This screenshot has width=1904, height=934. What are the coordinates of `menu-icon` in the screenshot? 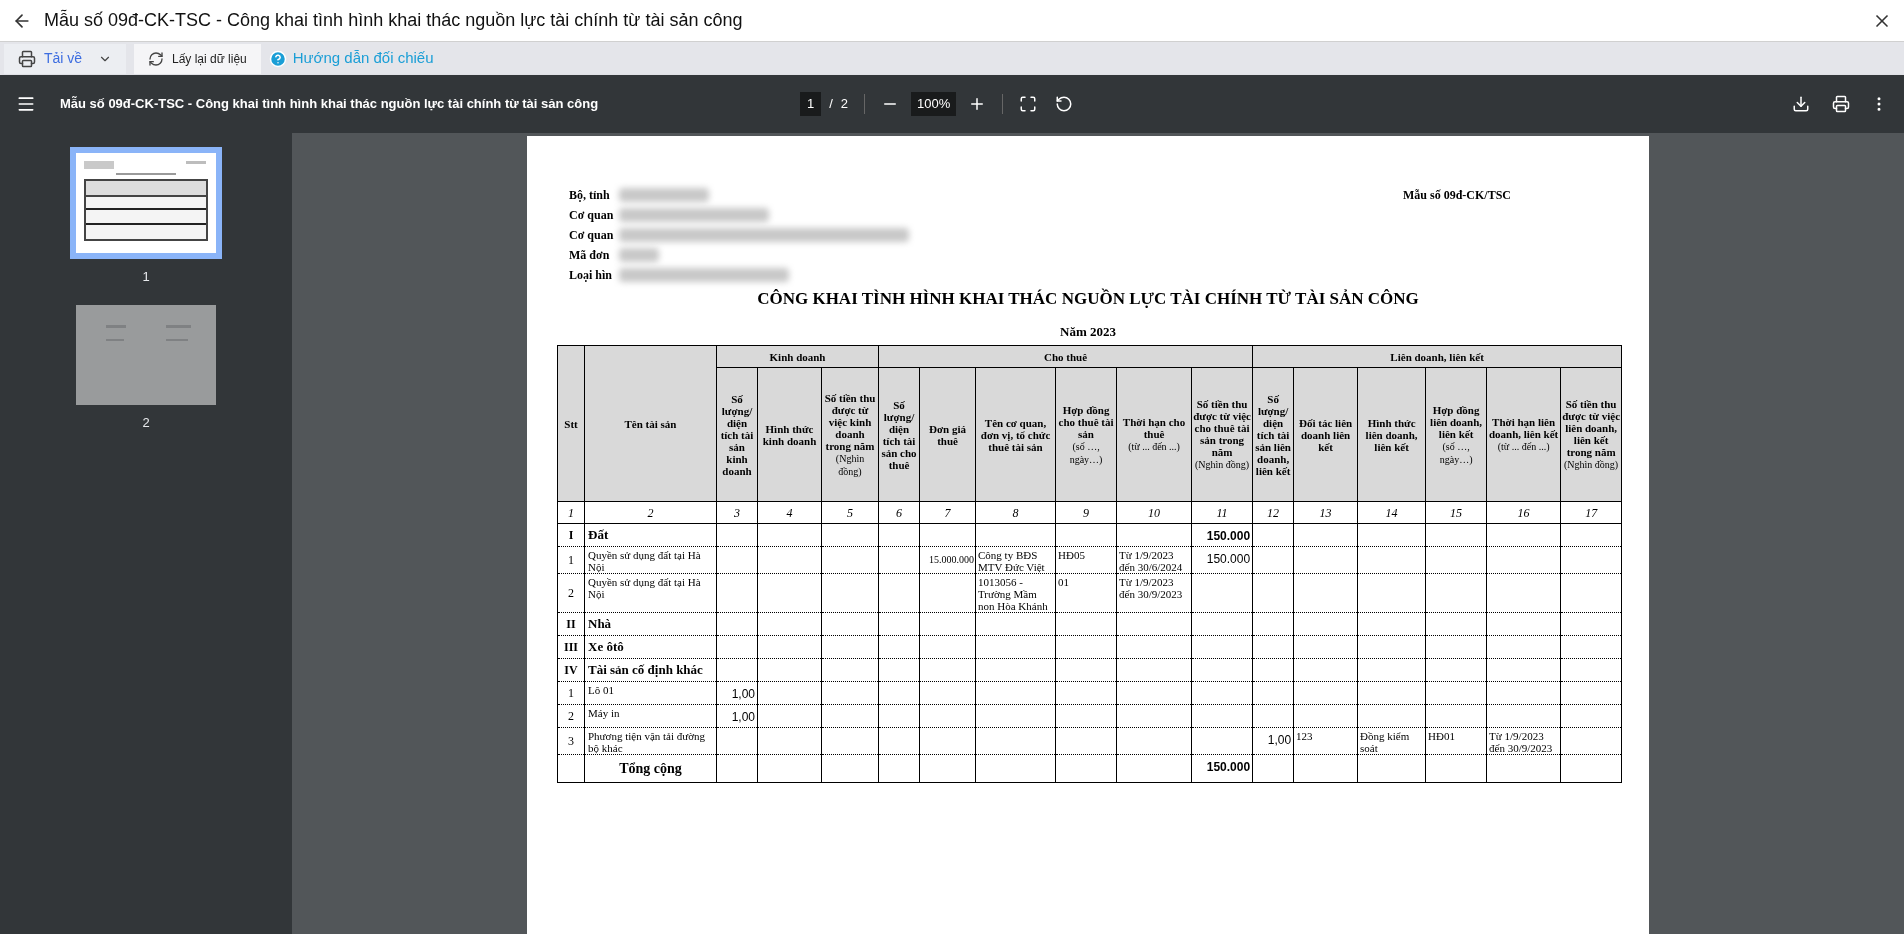 It's located at (26, 104).